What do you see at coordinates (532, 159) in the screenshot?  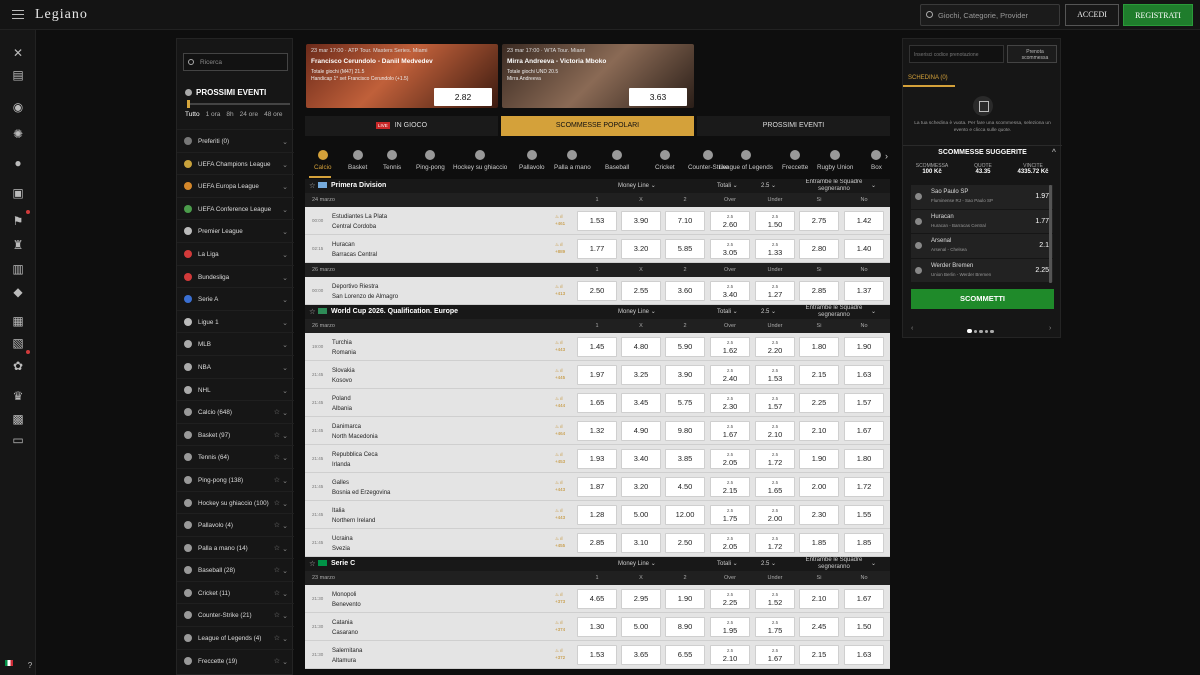 I see `sport-tab: Pallavolo` at bounding box center [532, 159].